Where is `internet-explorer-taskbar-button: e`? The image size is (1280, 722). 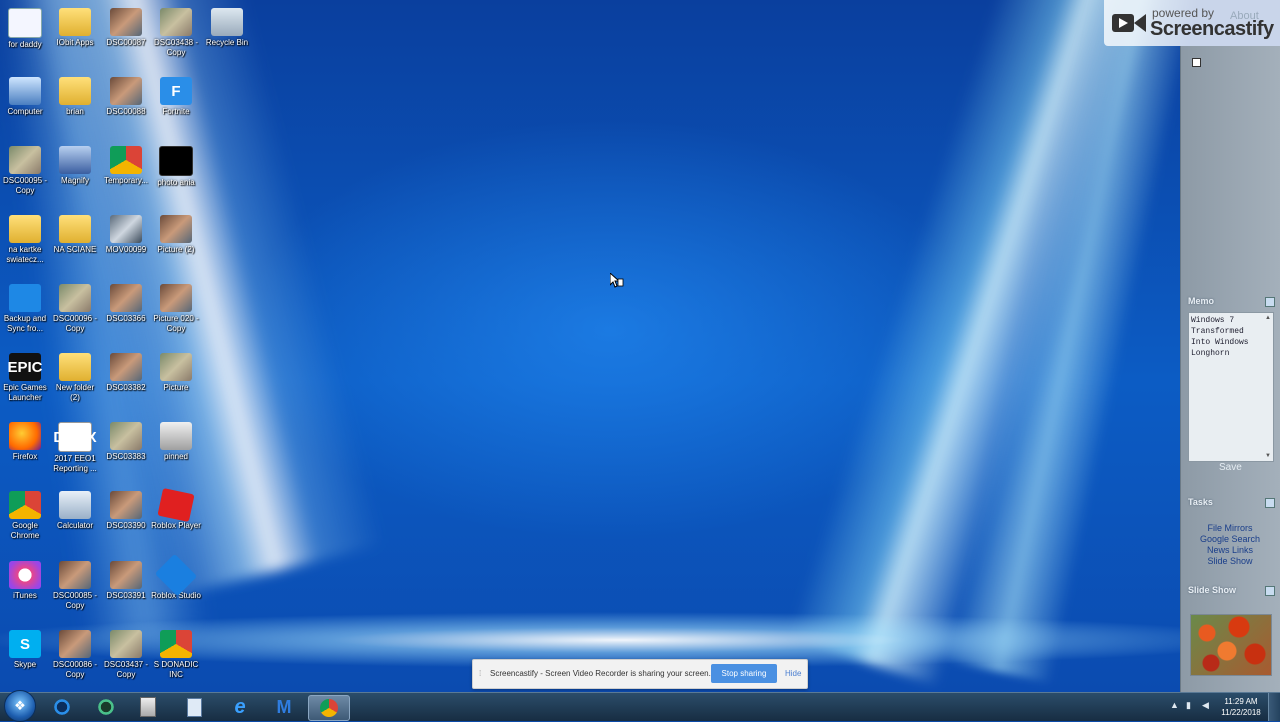 internet-explorer-taskbar-button: e is located at coordinates (240, 707).